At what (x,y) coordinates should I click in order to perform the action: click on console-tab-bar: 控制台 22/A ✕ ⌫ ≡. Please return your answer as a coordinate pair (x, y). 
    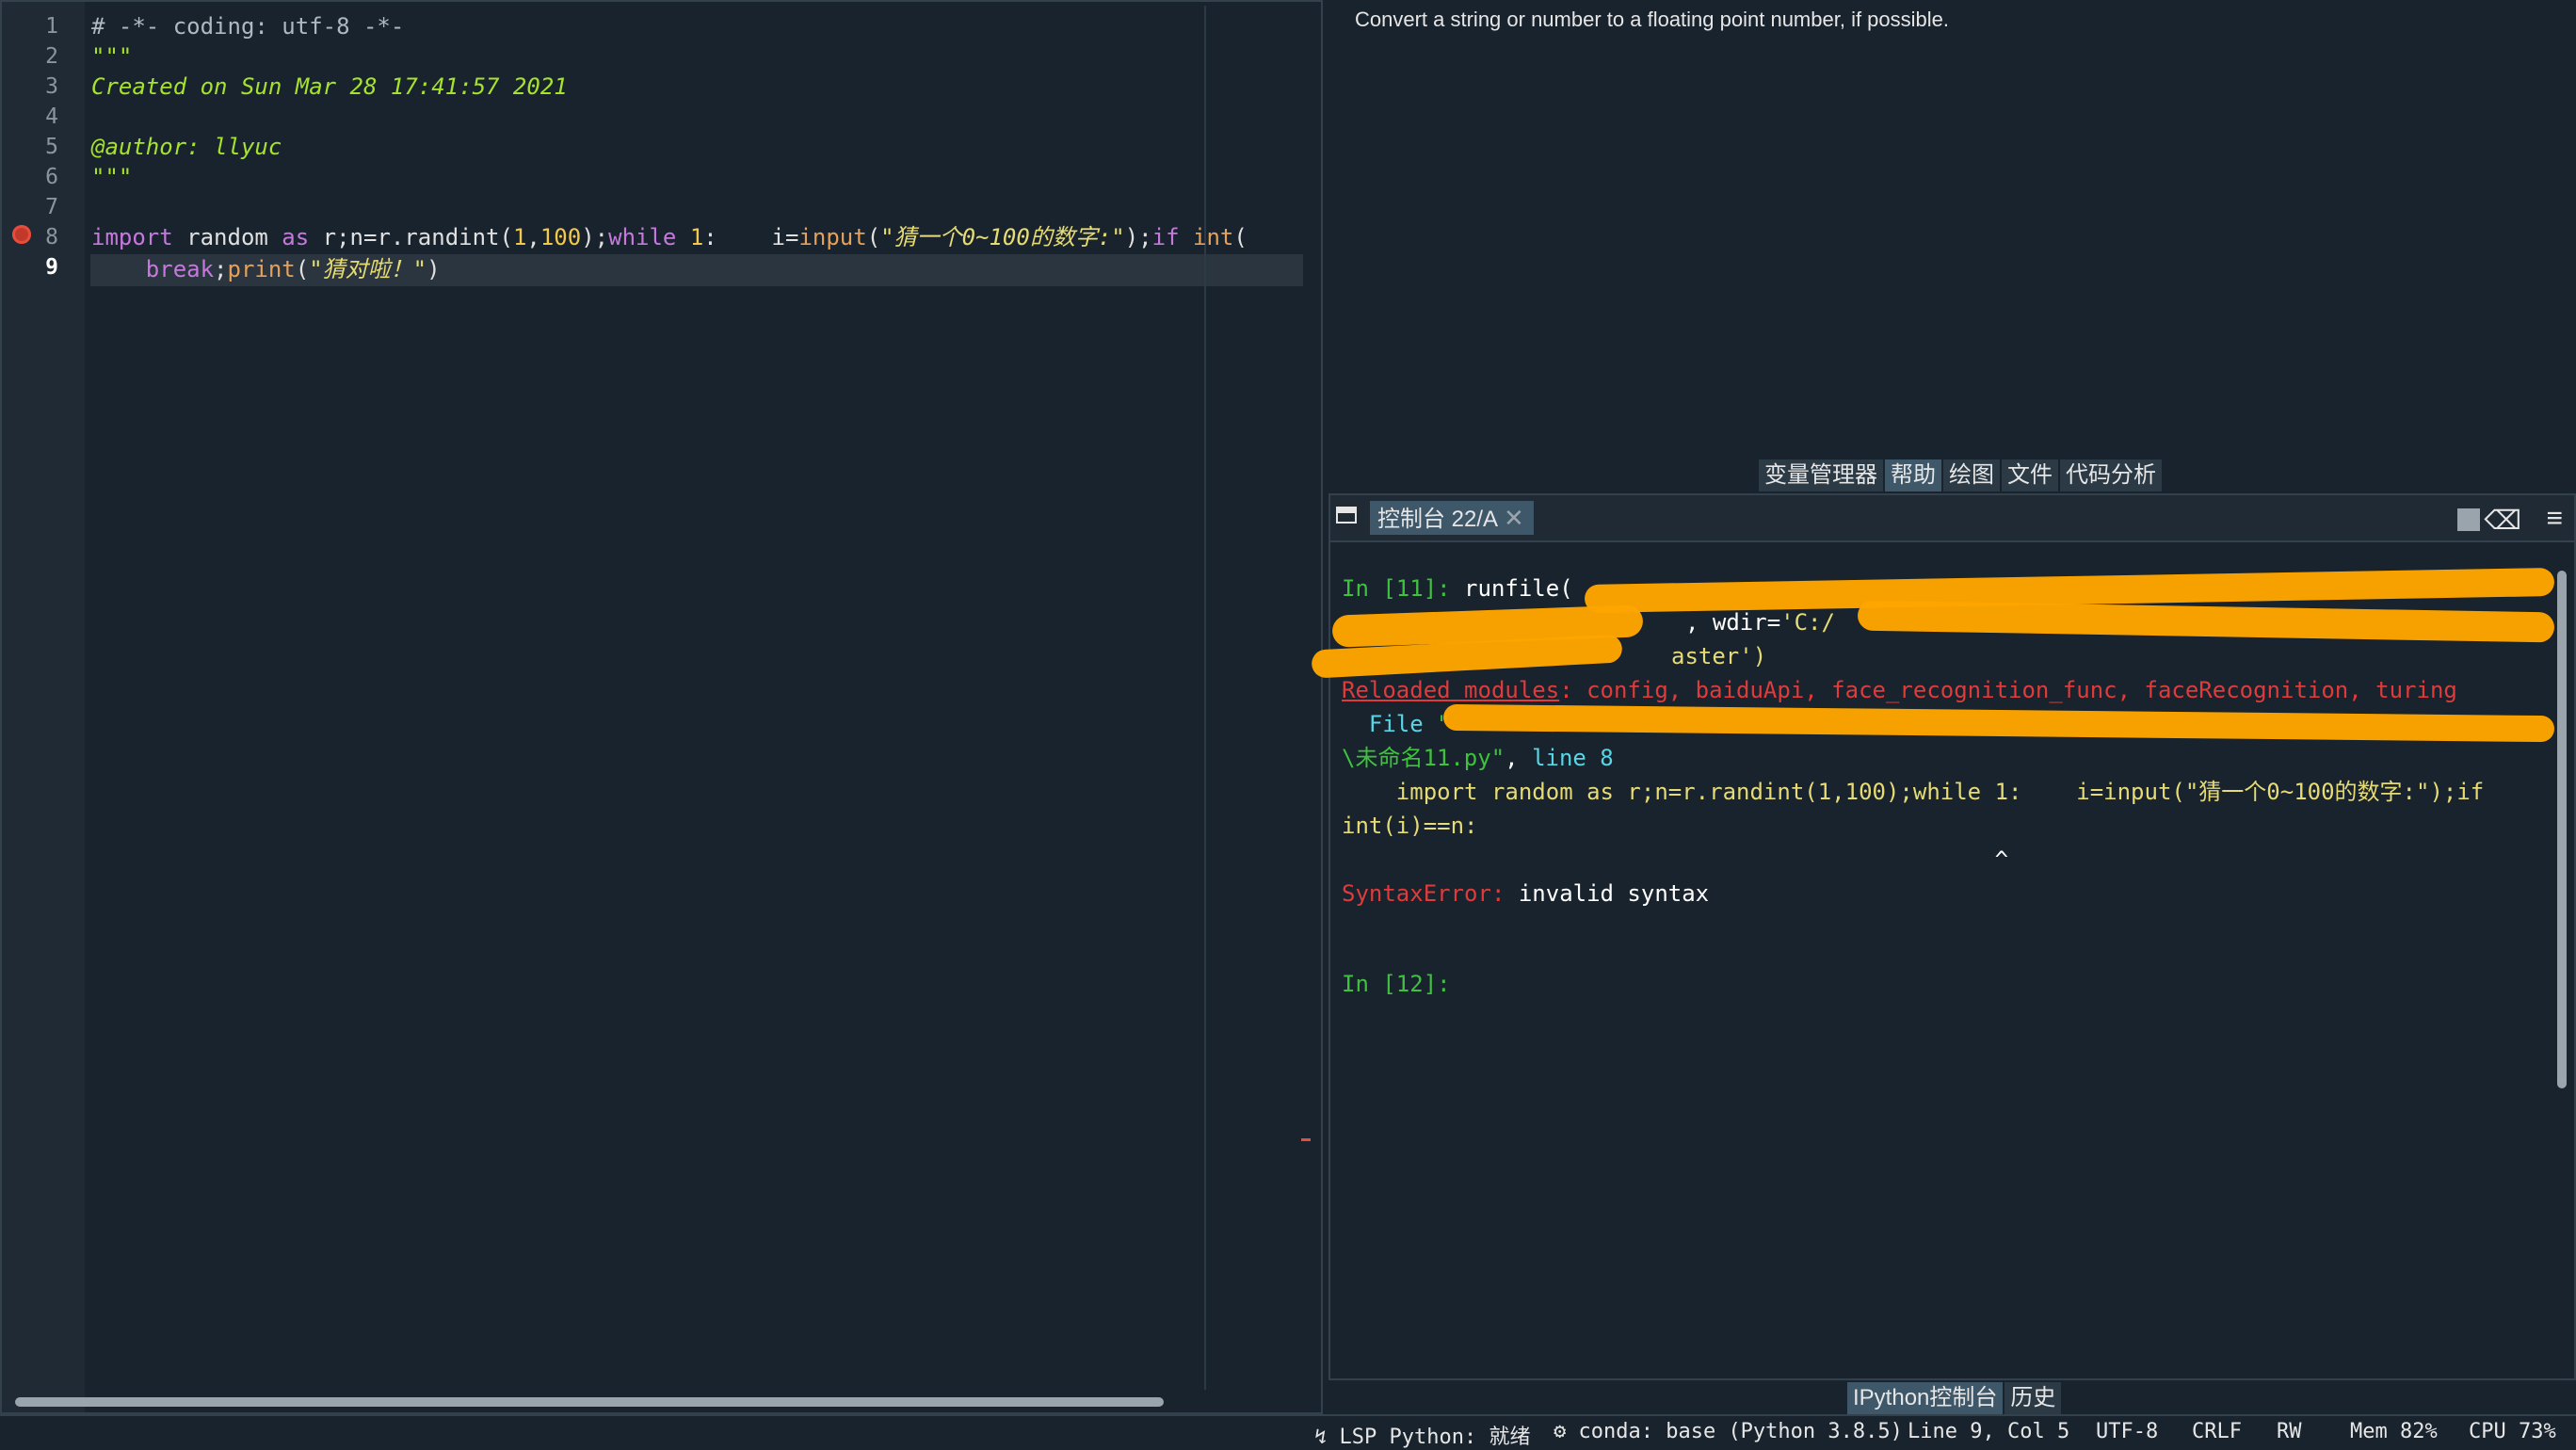
    Looking at the image, I should click on (1952, 518).